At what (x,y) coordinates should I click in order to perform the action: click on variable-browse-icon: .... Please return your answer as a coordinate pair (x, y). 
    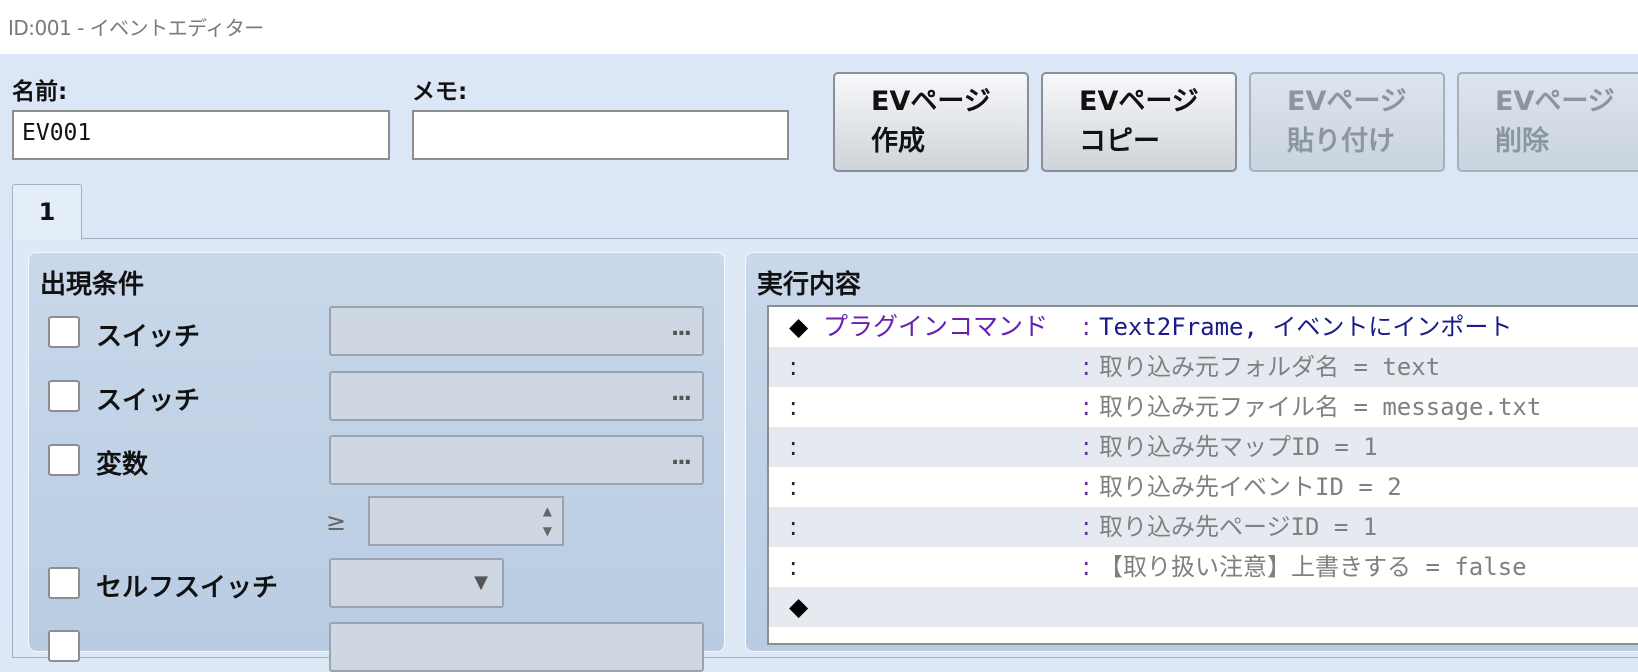
    Looking at the image, I should click on (681, 457).